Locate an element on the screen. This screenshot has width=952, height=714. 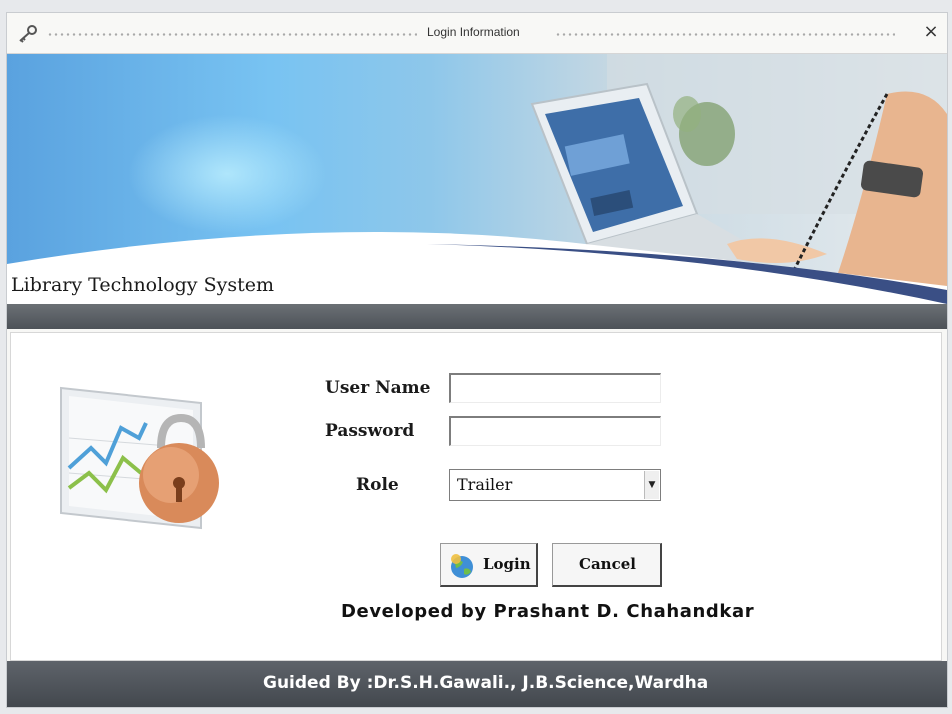
chevron-down-icon: ▼ is located at coordinates (651, 485).